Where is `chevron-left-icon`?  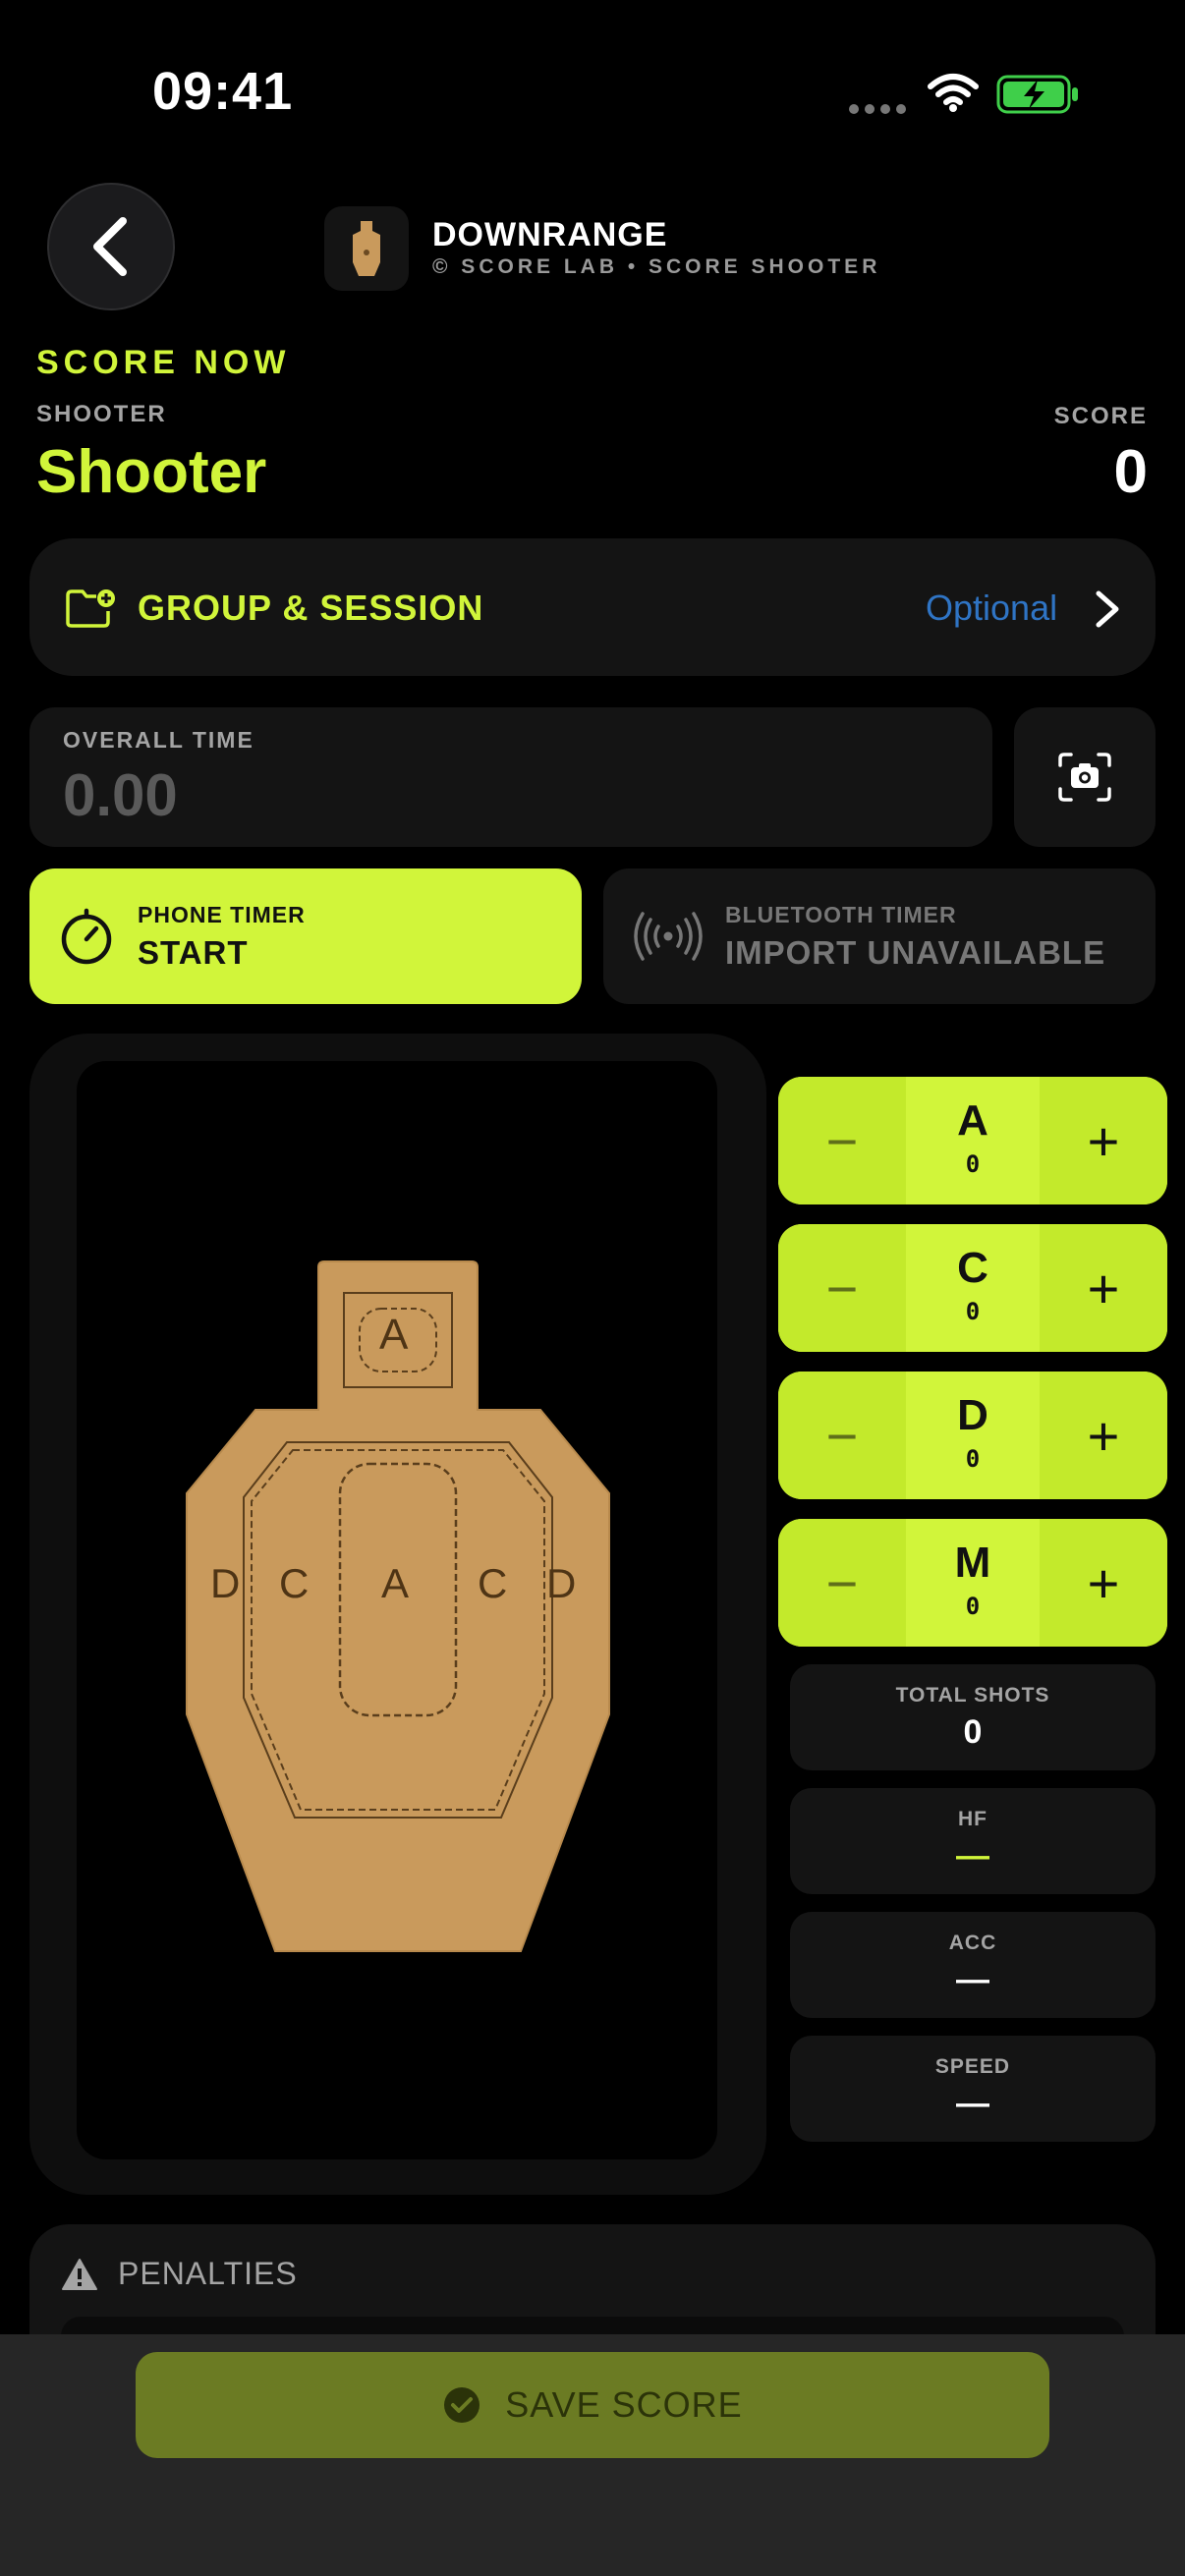
chevron-left-icon is located at coordinates (110, 246).